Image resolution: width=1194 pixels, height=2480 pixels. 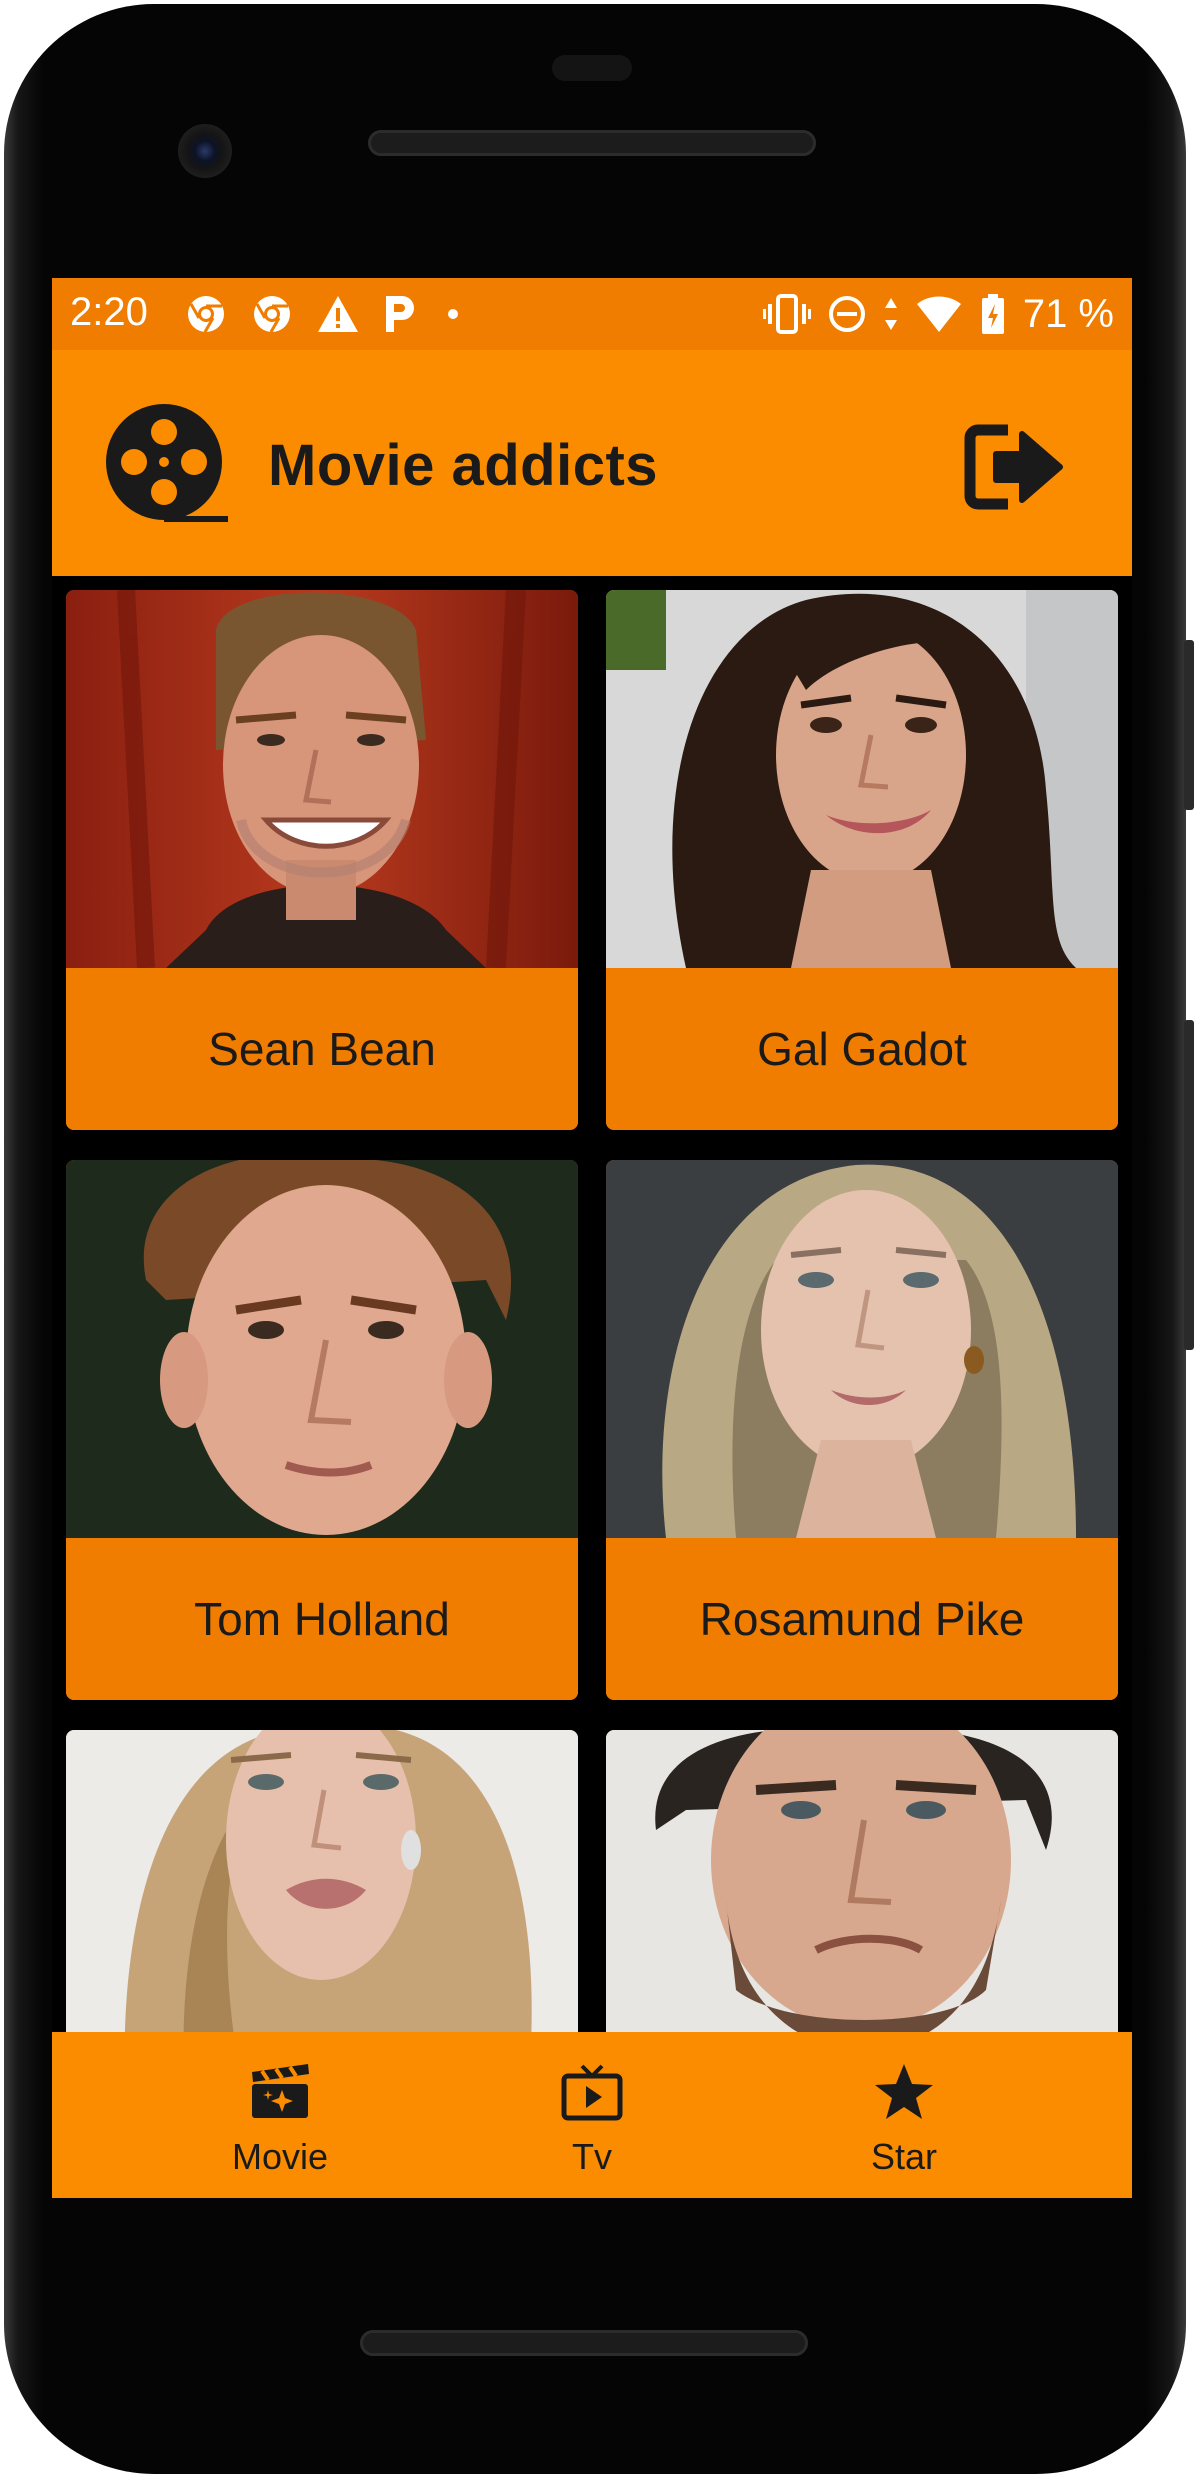 I want to click on star-name: Sean Bean, so click(x=322, y=1049).